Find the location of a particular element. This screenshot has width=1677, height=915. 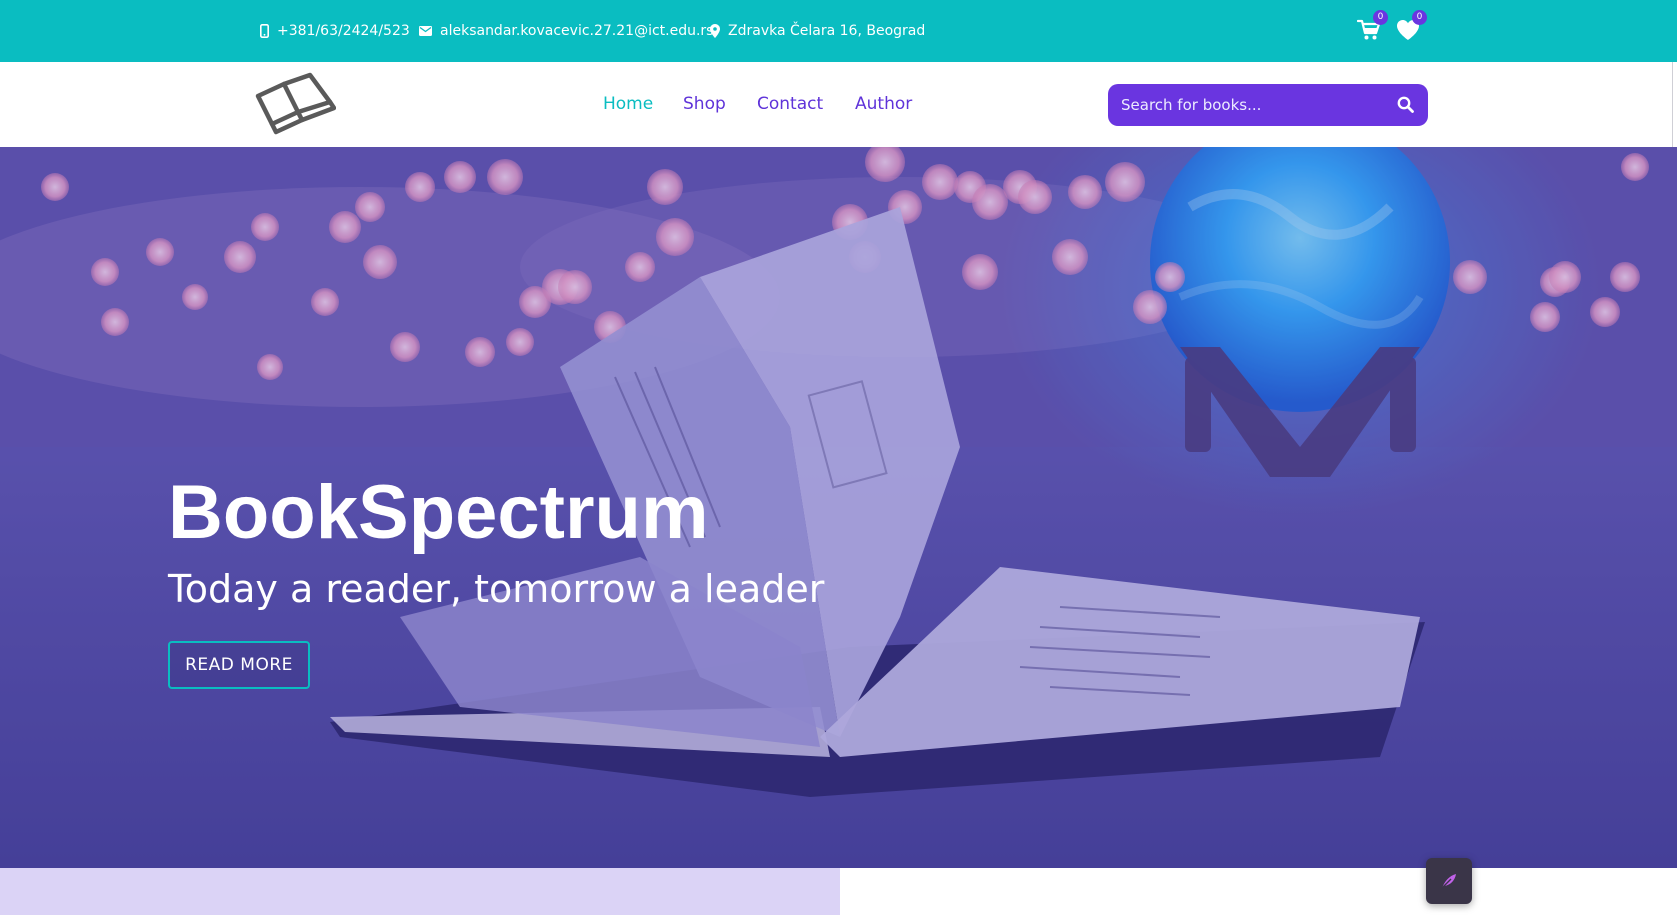

phone-contact: +381/63/2424/523 is located at coordinates (335, 31).